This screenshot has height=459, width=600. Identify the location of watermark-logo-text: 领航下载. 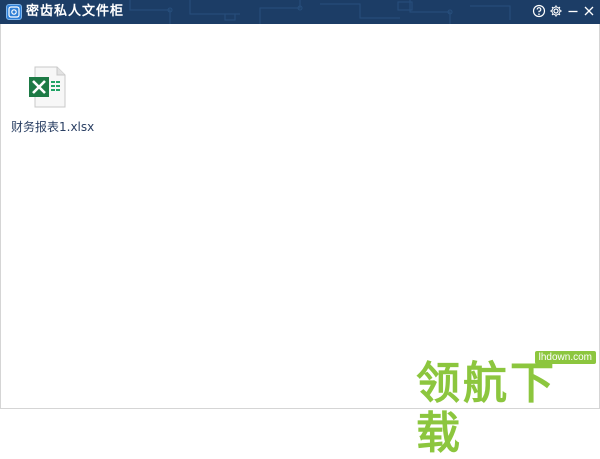
(486, 408).